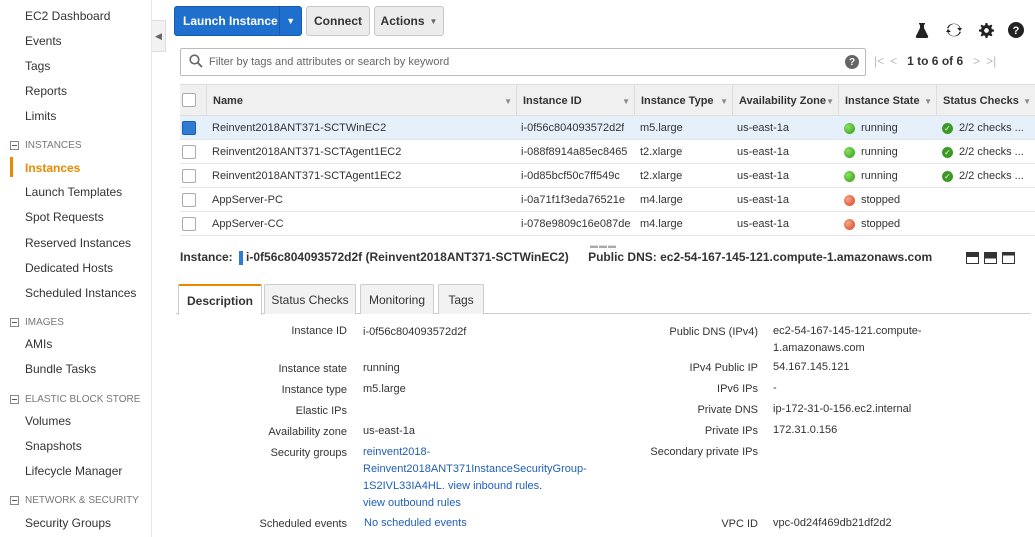 The height and width of the screenshot is (537, 1035). Describe the element at coordinates (74, 500) in the screenshot. I see `sidebar-section-network-security: NETWORK & SECURITY` at that location.